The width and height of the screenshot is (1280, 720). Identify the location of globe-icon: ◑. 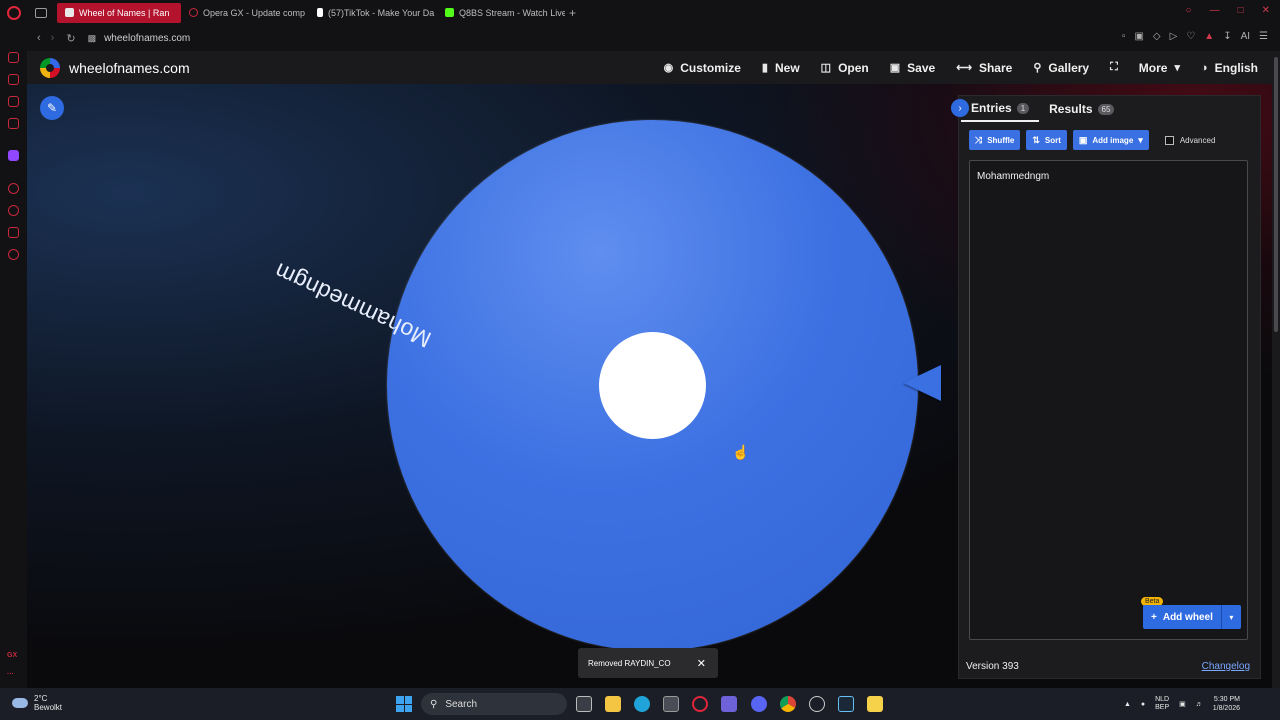
(1204, 67).